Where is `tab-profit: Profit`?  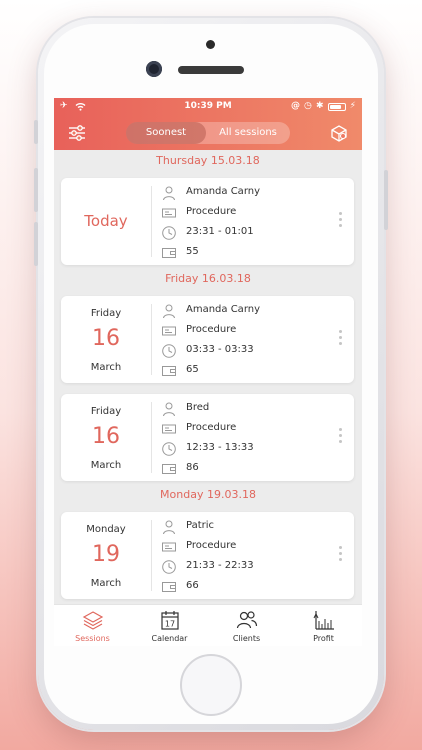 tab-profit: Profit is located at coordinates (323, 625).